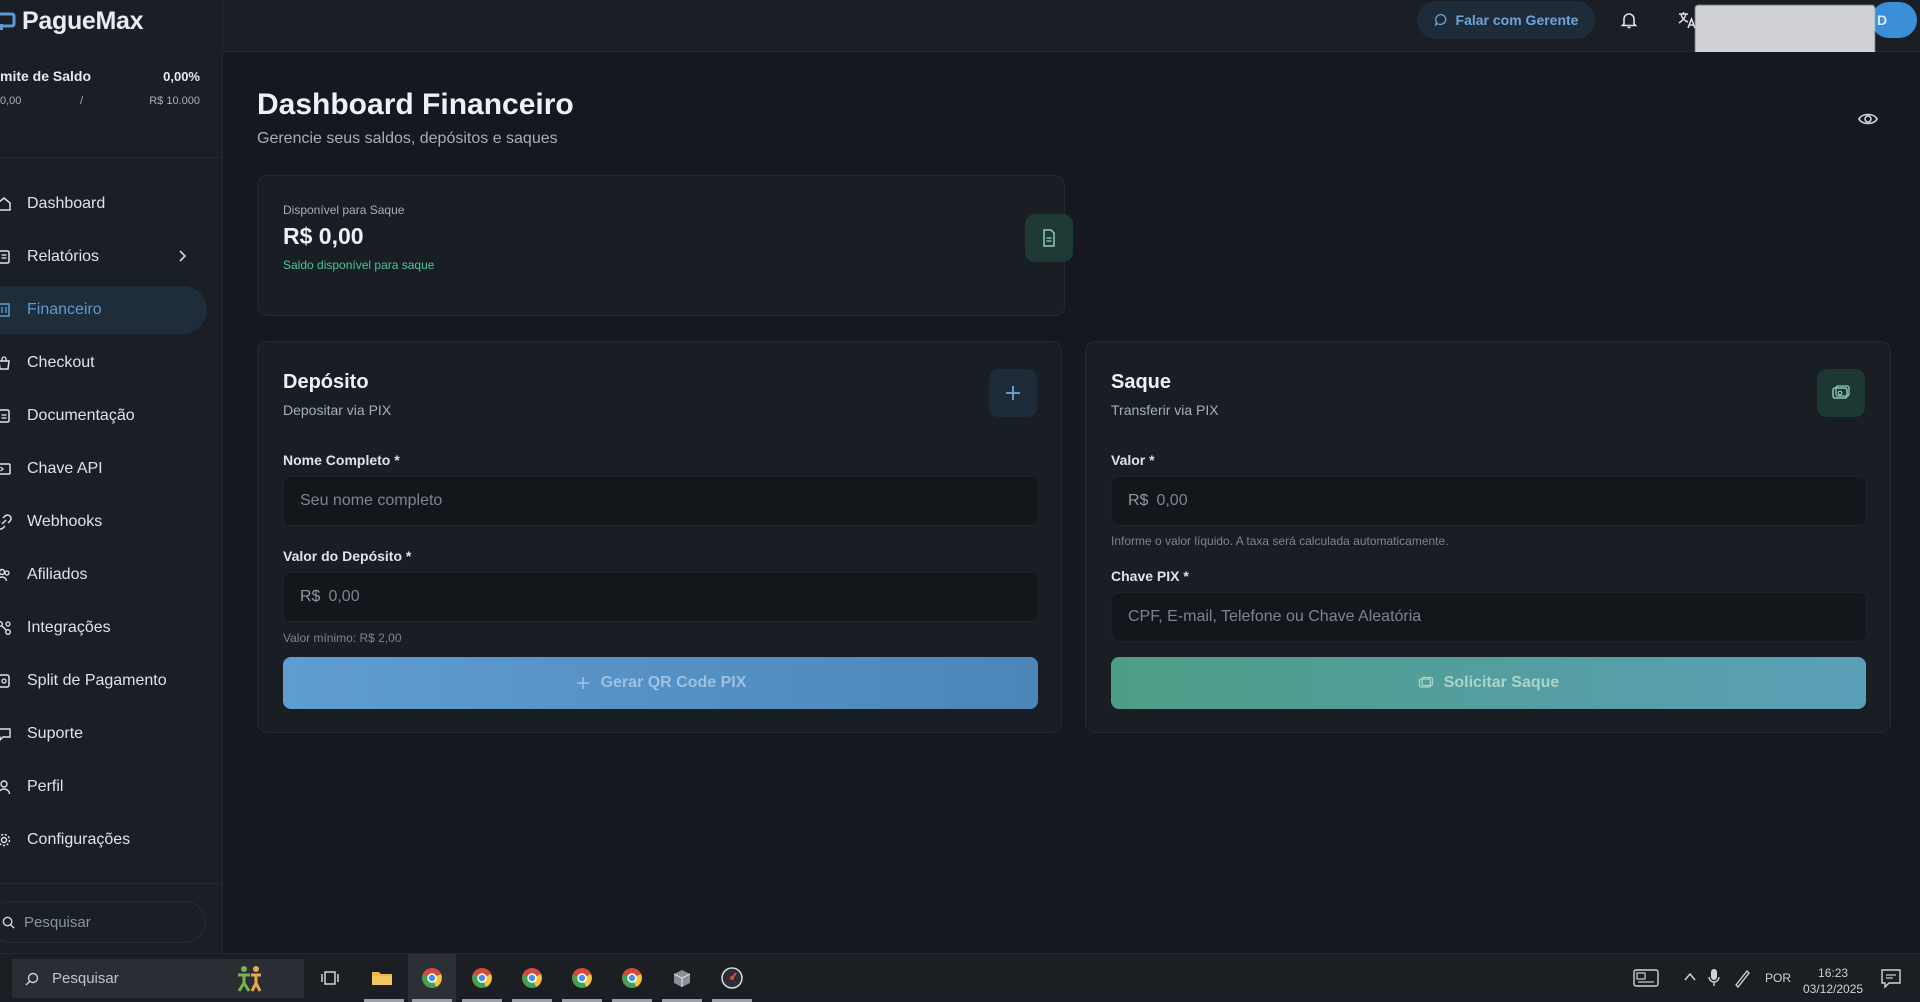 Image resolution: width=1920 pixels, height=1002 pixels. Describe the element at coordinates (1833, 973) in the screenshot. I see `clock-time: 16:23` at that location.